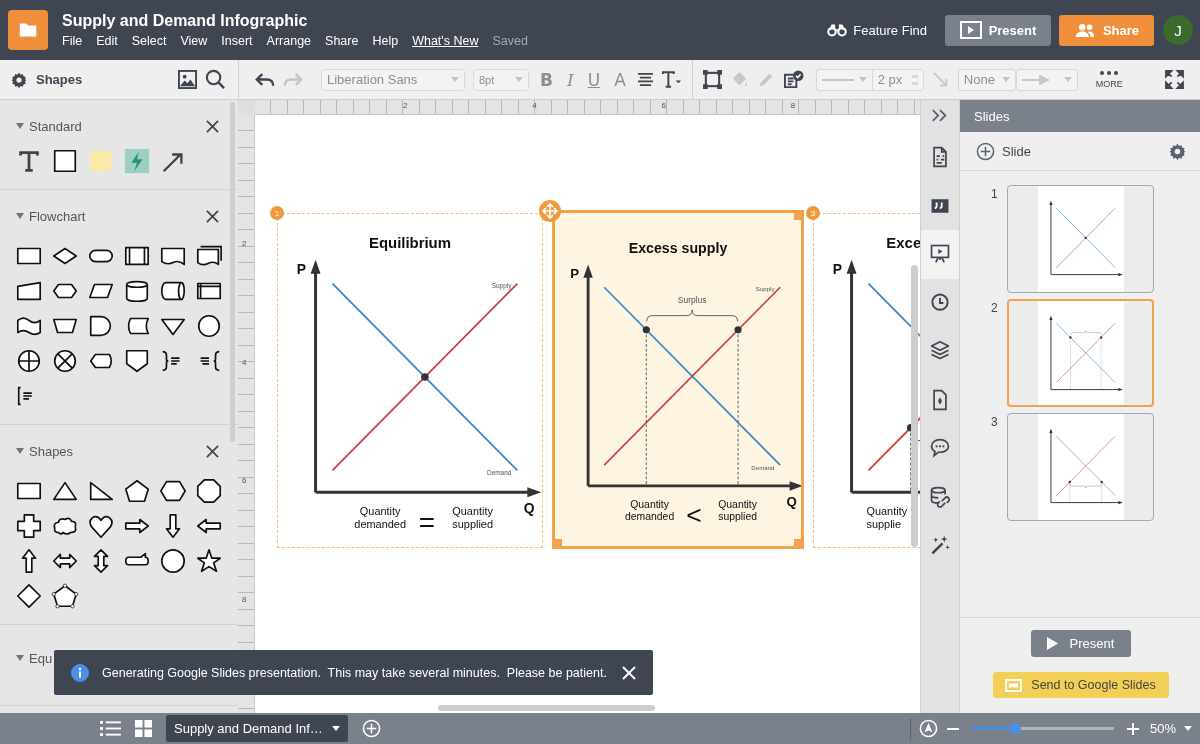 This screenshot has width=1200, height=744. Describe the element at coordinates (928, 728) in the screenshot. I see `navigation-icon` at that location.